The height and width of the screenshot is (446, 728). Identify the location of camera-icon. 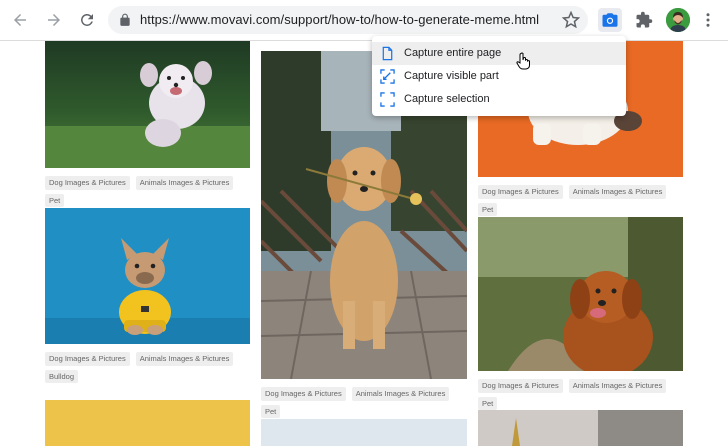
(610, 20).